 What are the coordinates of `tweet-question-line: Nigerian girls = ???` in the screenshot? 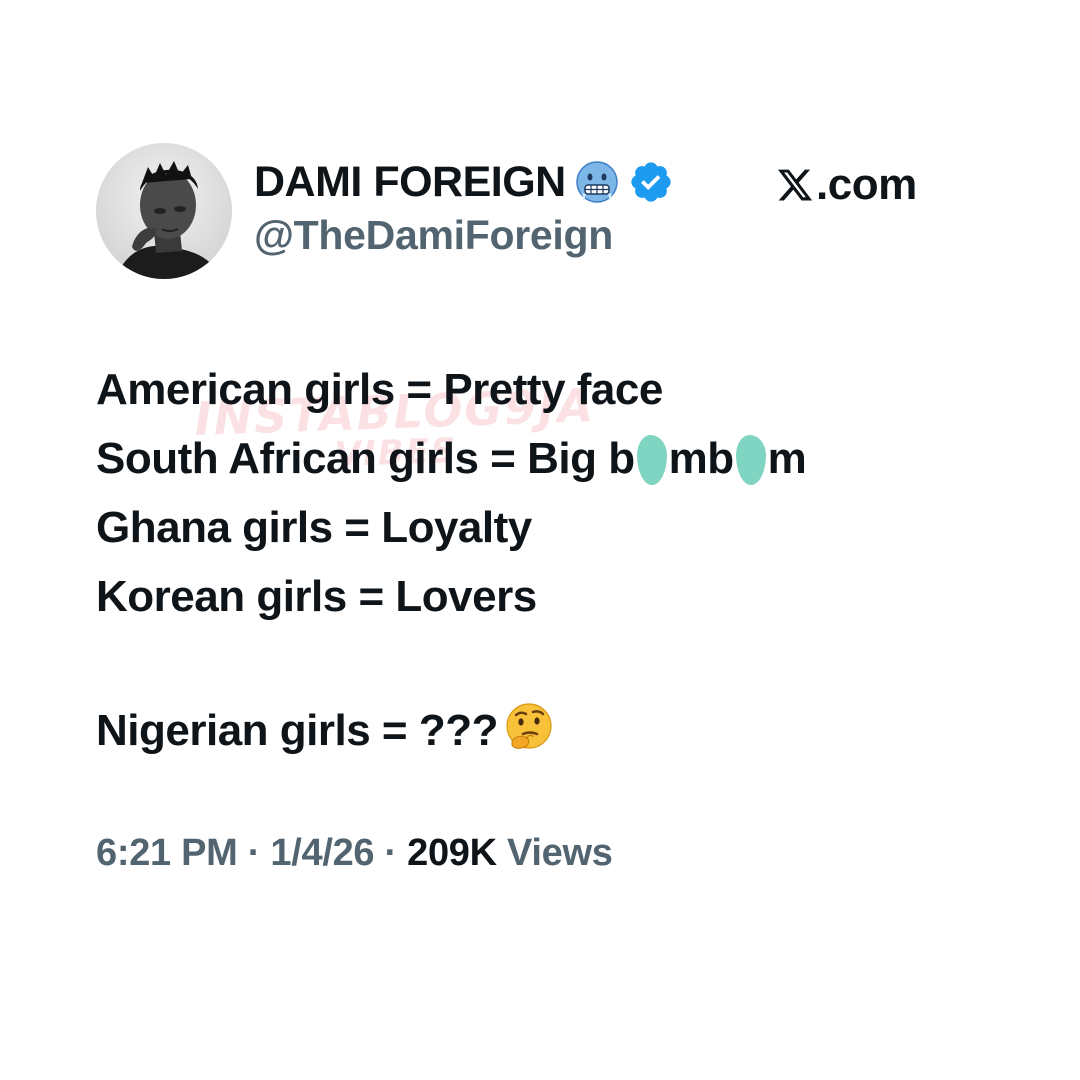 It's located at (546, 730).